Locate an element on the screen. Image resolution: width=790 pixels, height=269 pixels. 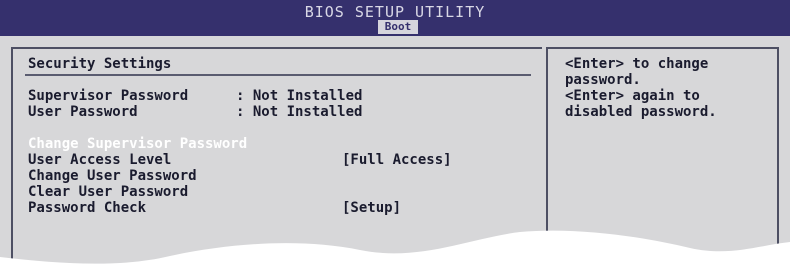
change-user-password-item: Change User Password is located at coordinates (112, 176).